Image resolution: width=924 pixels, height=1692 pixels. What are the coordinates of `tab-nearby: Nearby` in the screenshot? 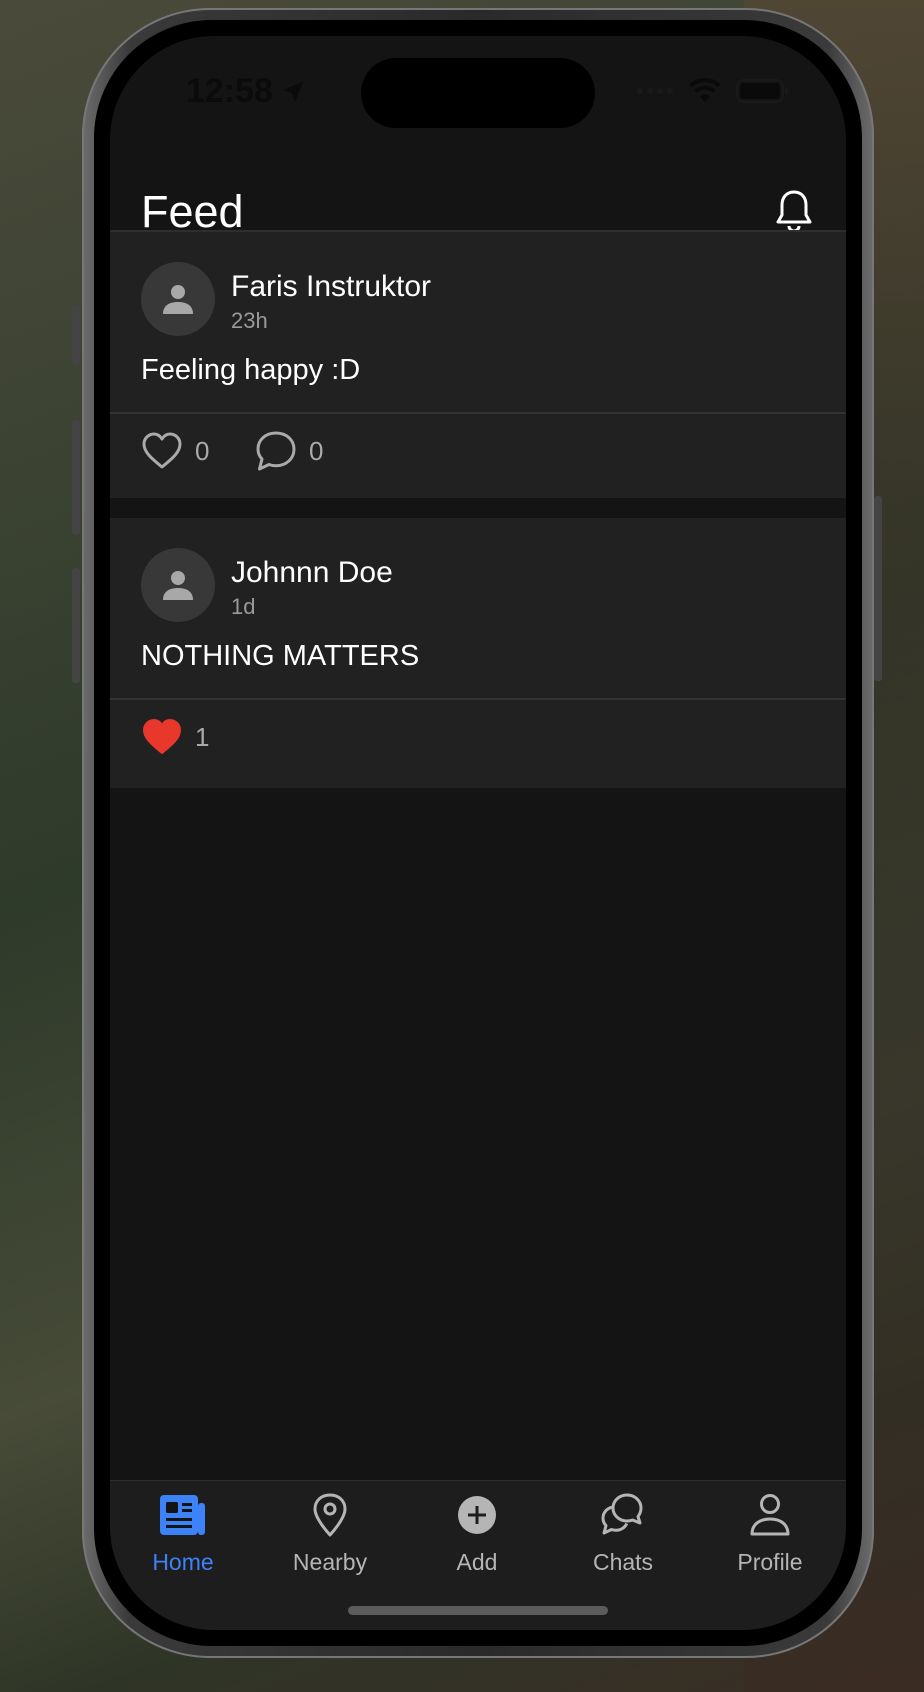 It's located at (330, 1541).